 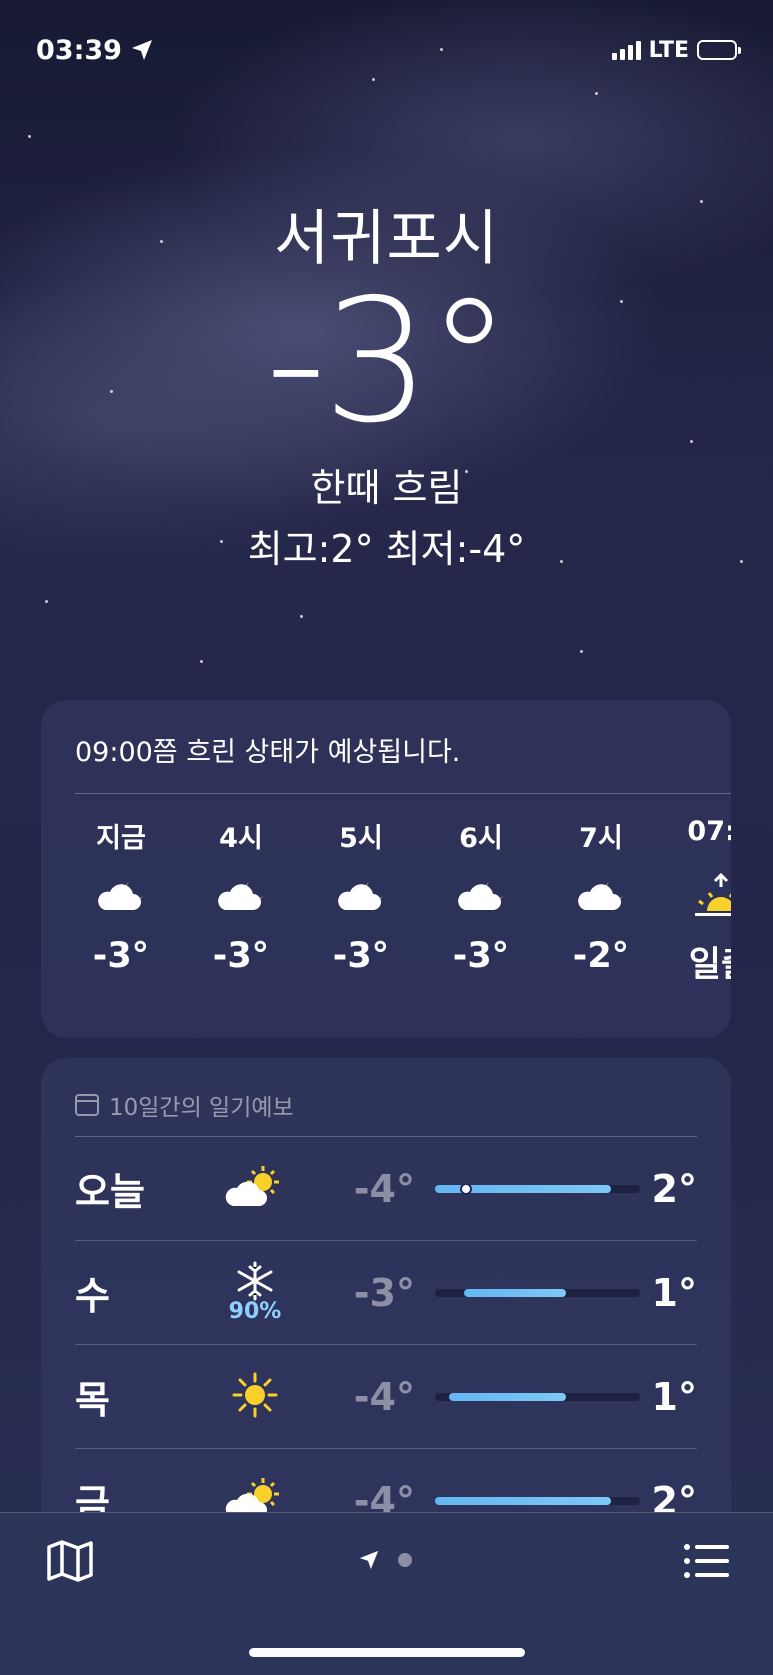 What do you see at coordinates (255, 1311) in the screenshot?
I see `precip-chance: 90%` at bounding box center [255, 1311].